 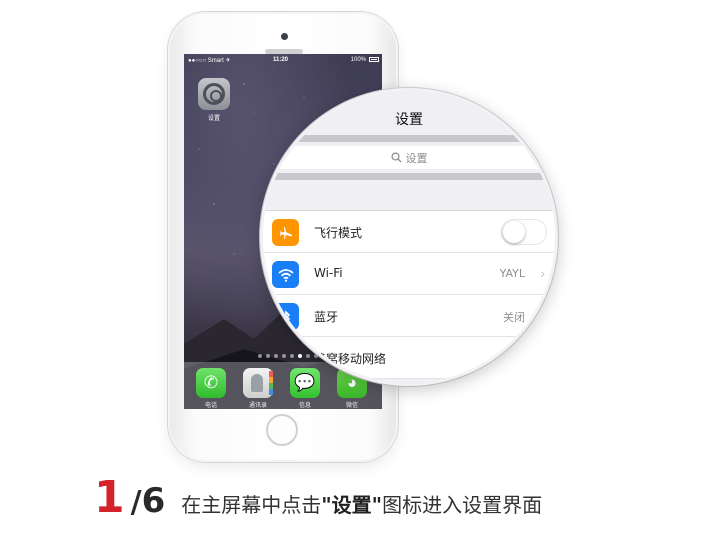 What do you see at coordinates (512, 273) in the screenshot?
I see `wifi-network-value: YAYL` at bounding box center [512, 273].